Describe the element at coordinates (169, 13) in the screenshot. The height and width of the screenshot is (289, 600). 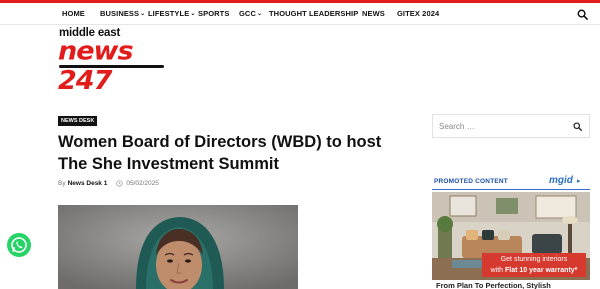
I see `nav-item-label: LIFESTYLE` at that location.